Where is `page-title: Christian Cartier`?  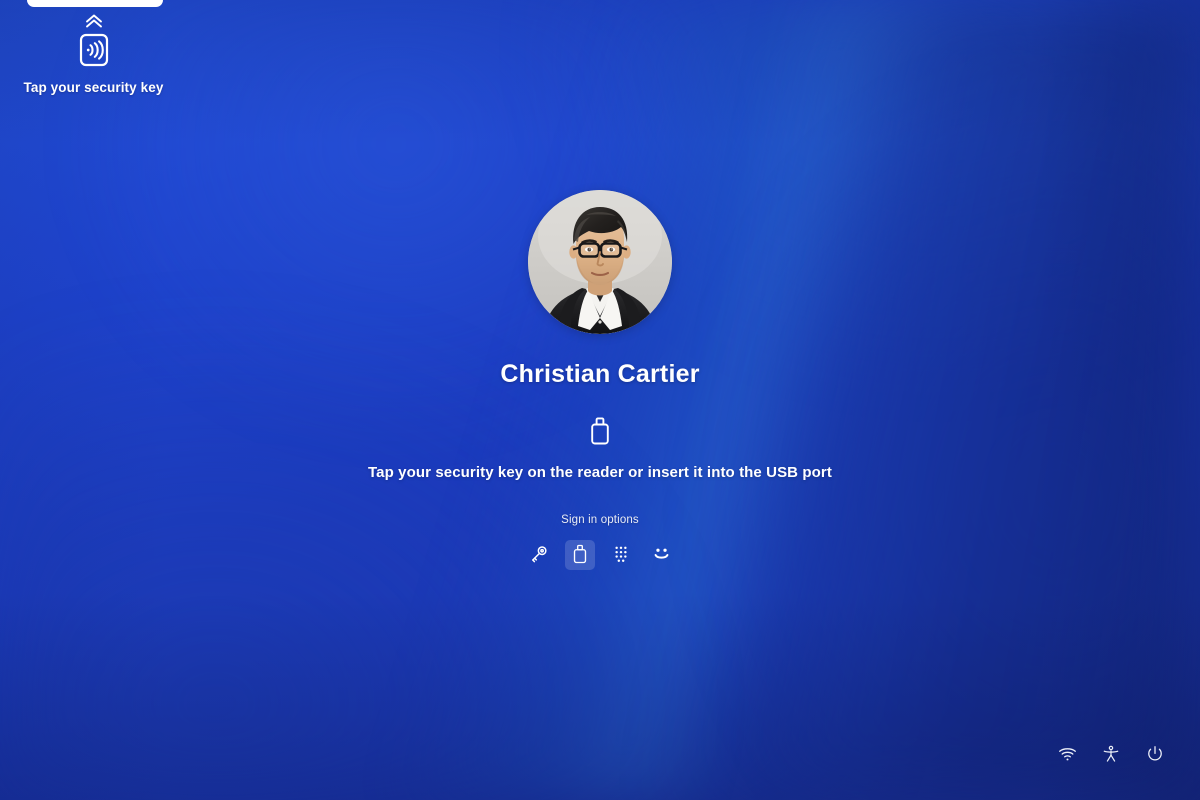
page-title: Christian Cartier is located at coordinates (600, 374).